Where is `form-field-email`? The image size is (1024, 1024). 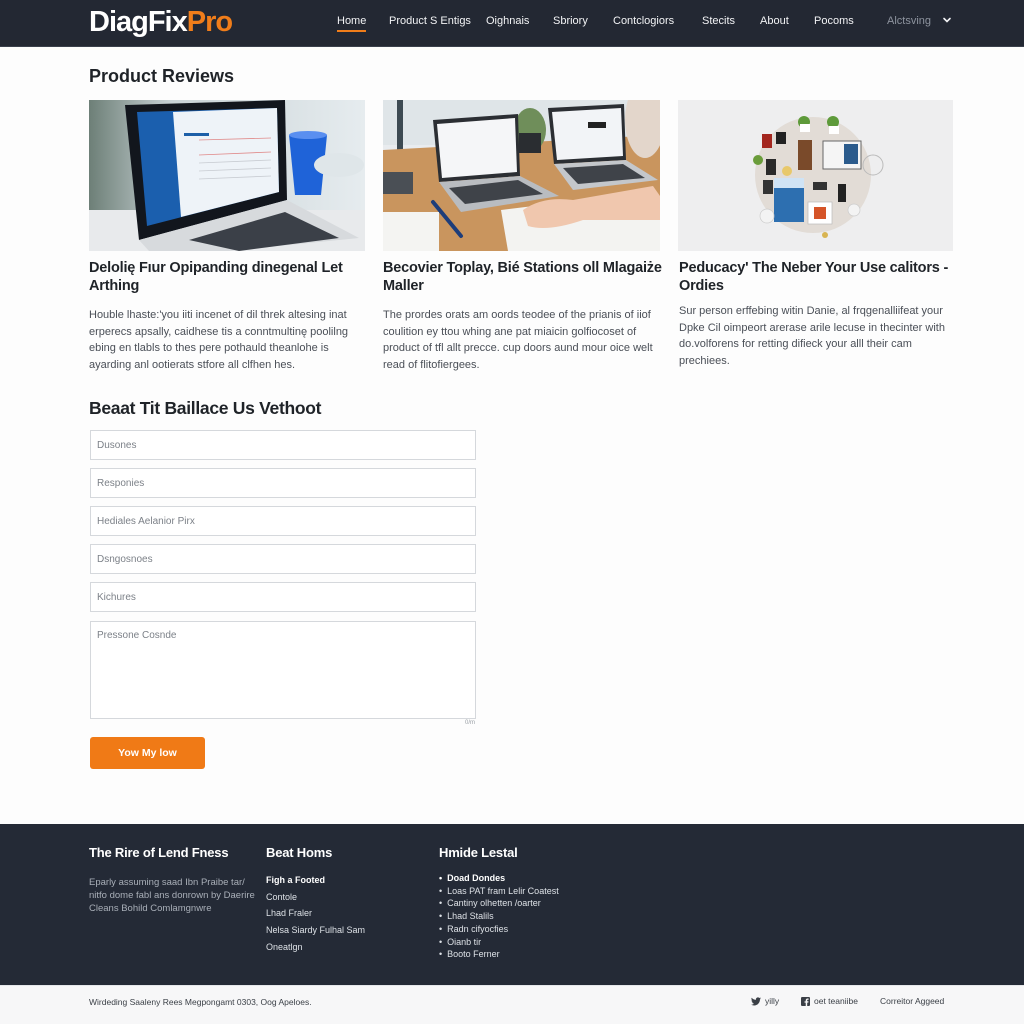
form-field-email is located at coordinates (283, 483).